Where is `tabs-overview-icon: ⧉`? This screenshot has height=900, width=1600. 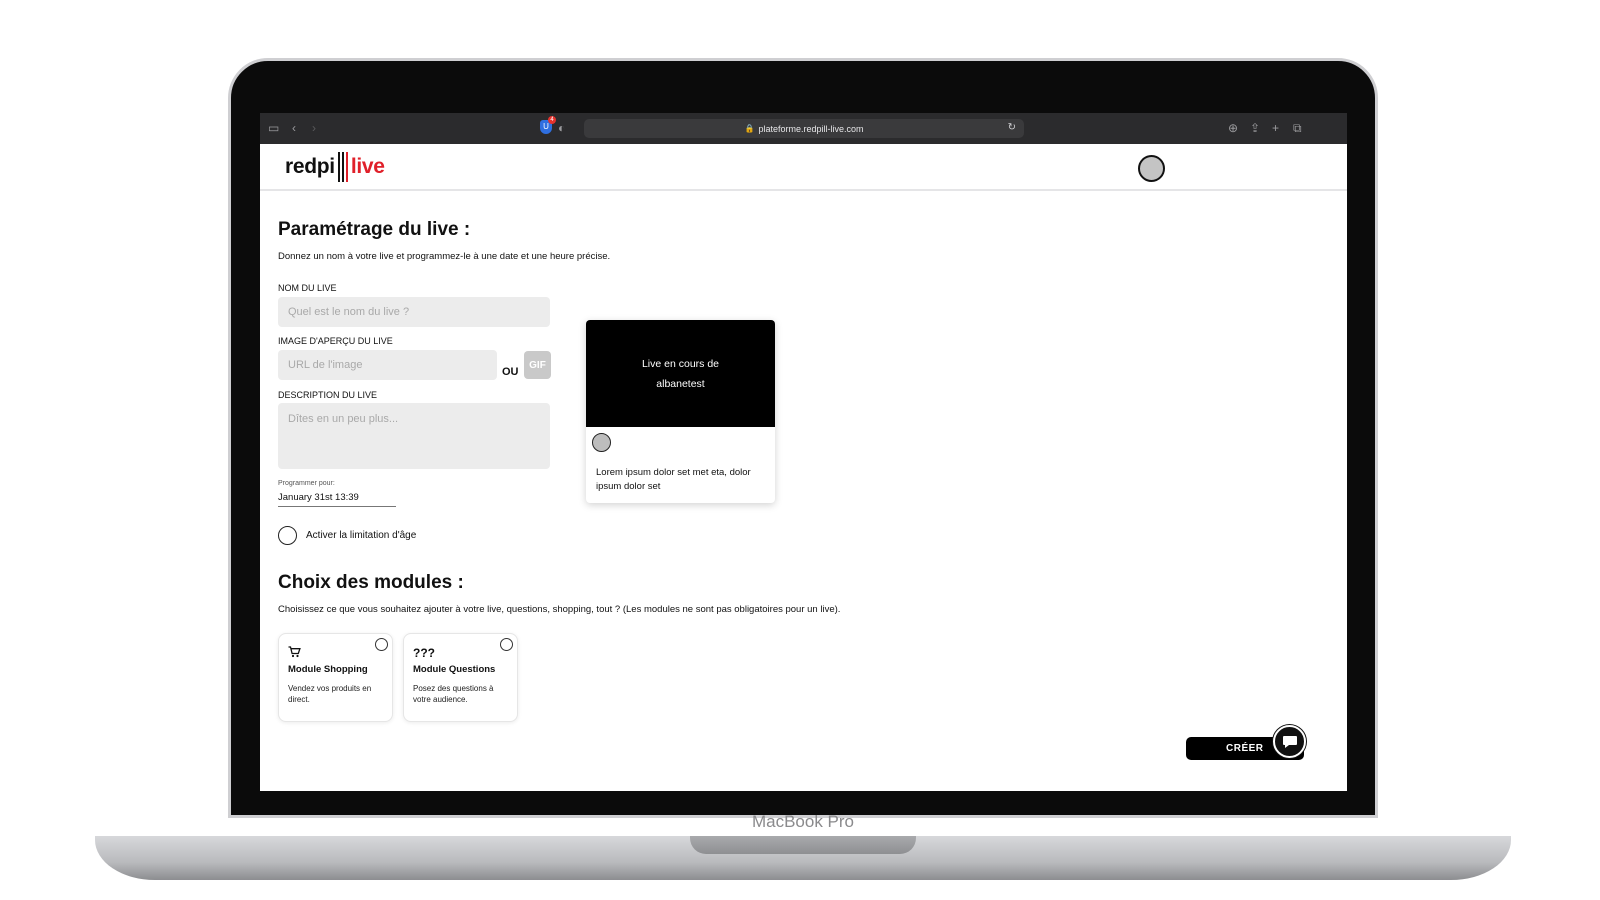 tabs-overview-icon: ⧉ is located at coordinates (1297, 128).